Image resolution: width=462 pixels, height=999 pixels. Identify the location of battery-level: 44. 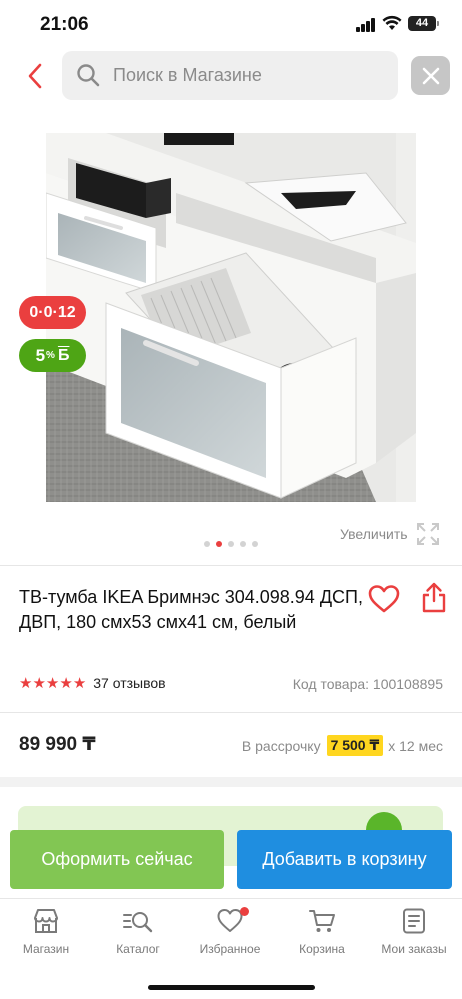
(422, 23).